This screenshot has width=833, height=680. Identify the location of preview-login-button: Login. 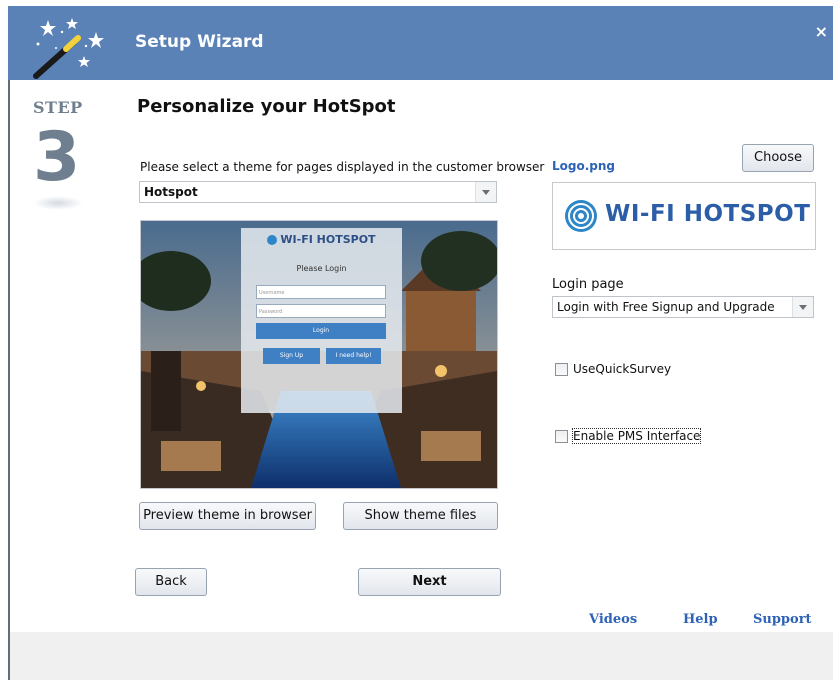
(321, 331).